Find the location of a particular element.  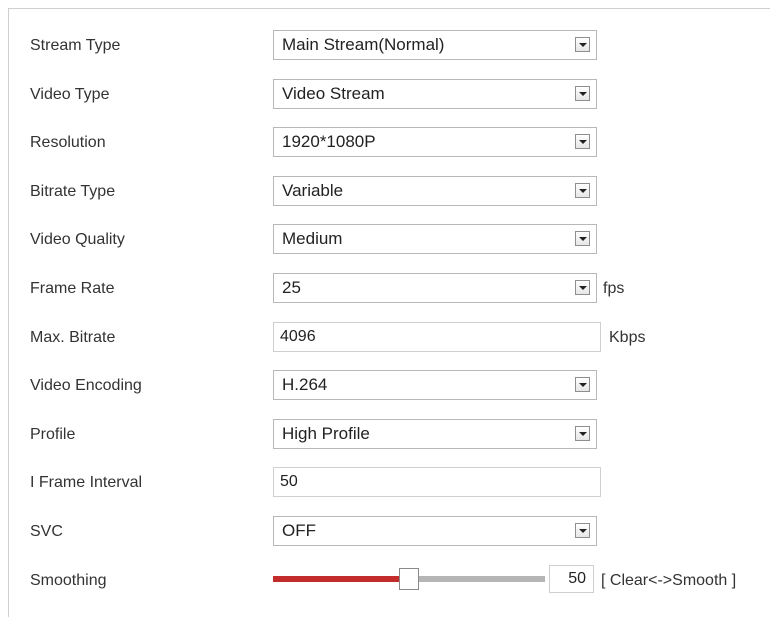

profile-select: High Profile is located at coordinates (435, 434).